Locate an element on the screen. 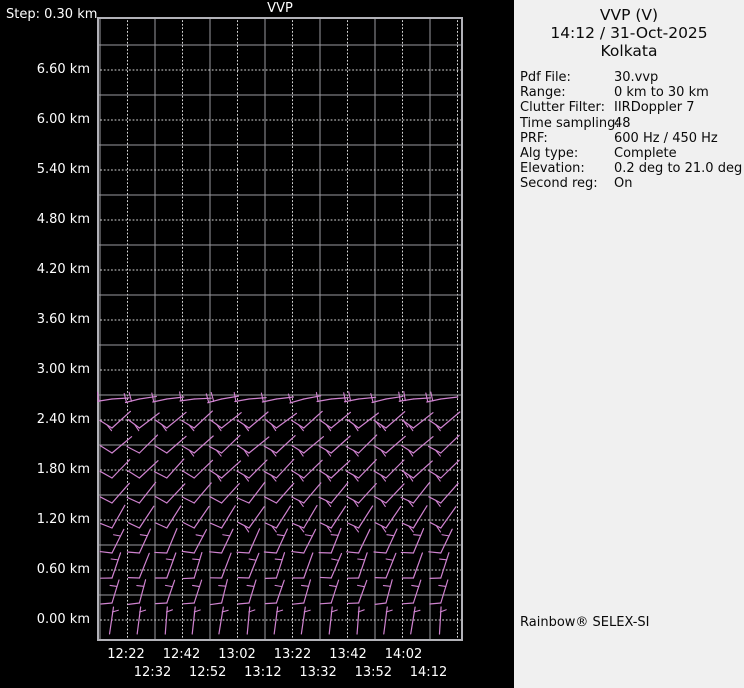  plot-title: VVP is located at coordinates (280, 8).